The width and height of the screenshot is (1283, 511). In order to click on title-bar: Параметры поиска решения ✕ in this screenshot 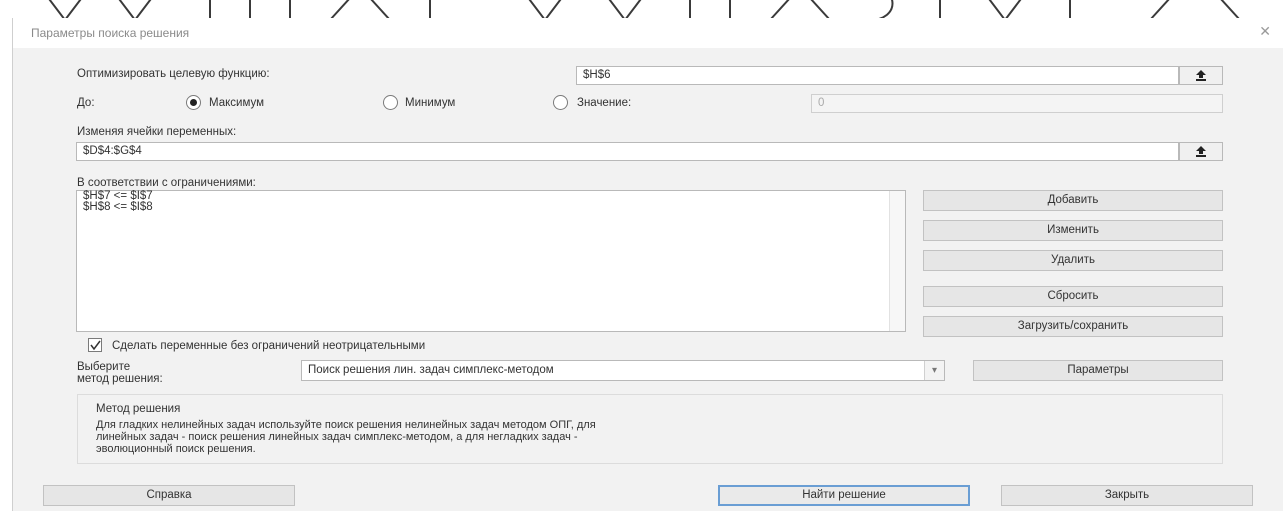, I will do `click(648, 33)`.